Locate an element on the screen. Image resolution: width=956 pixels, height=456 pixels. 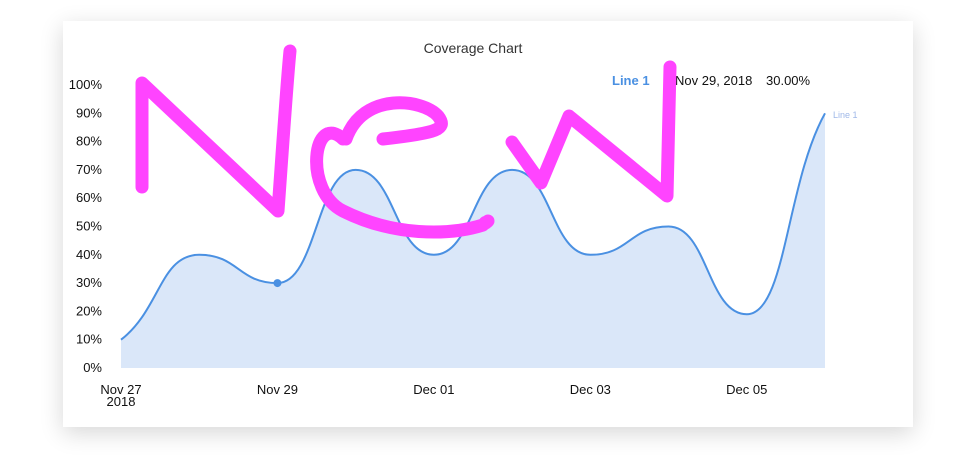
y-tick-label: 0% is located at coordinates (92, 367).